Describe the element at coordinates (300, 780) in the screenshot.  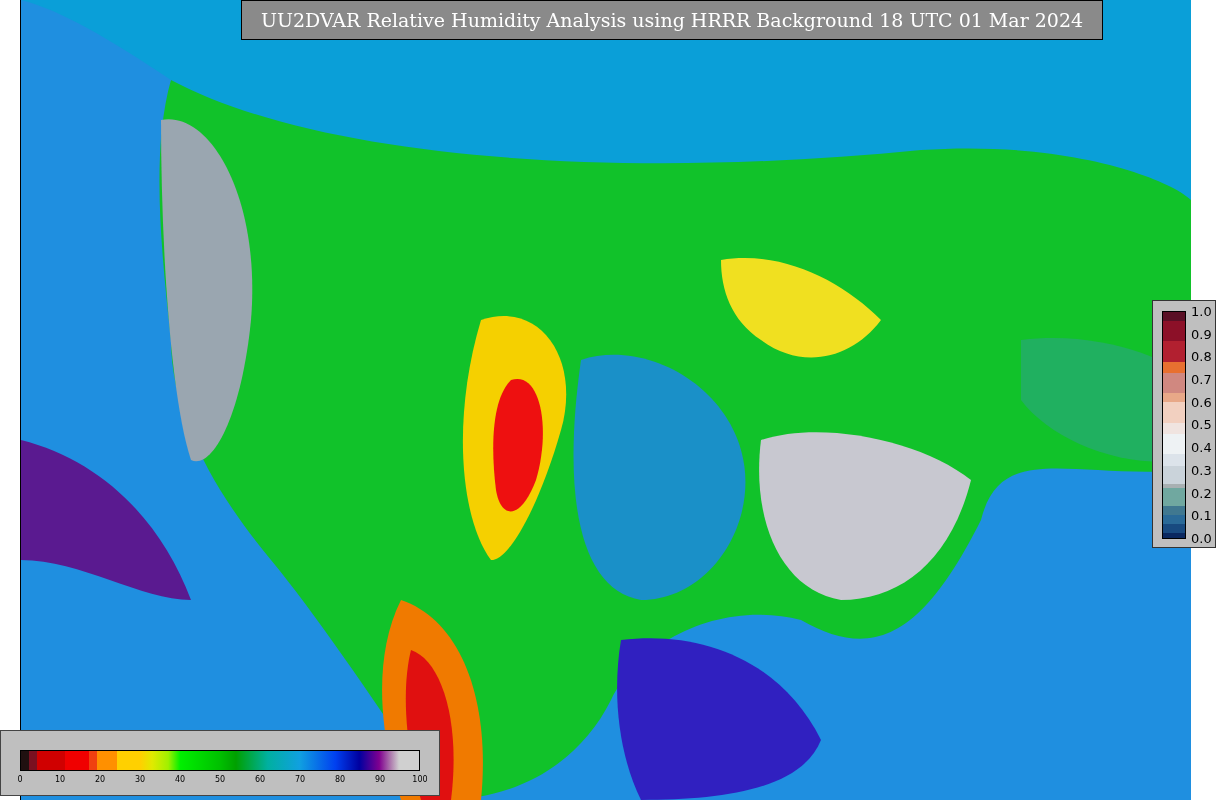
I see `tick-label: 70` at that location.